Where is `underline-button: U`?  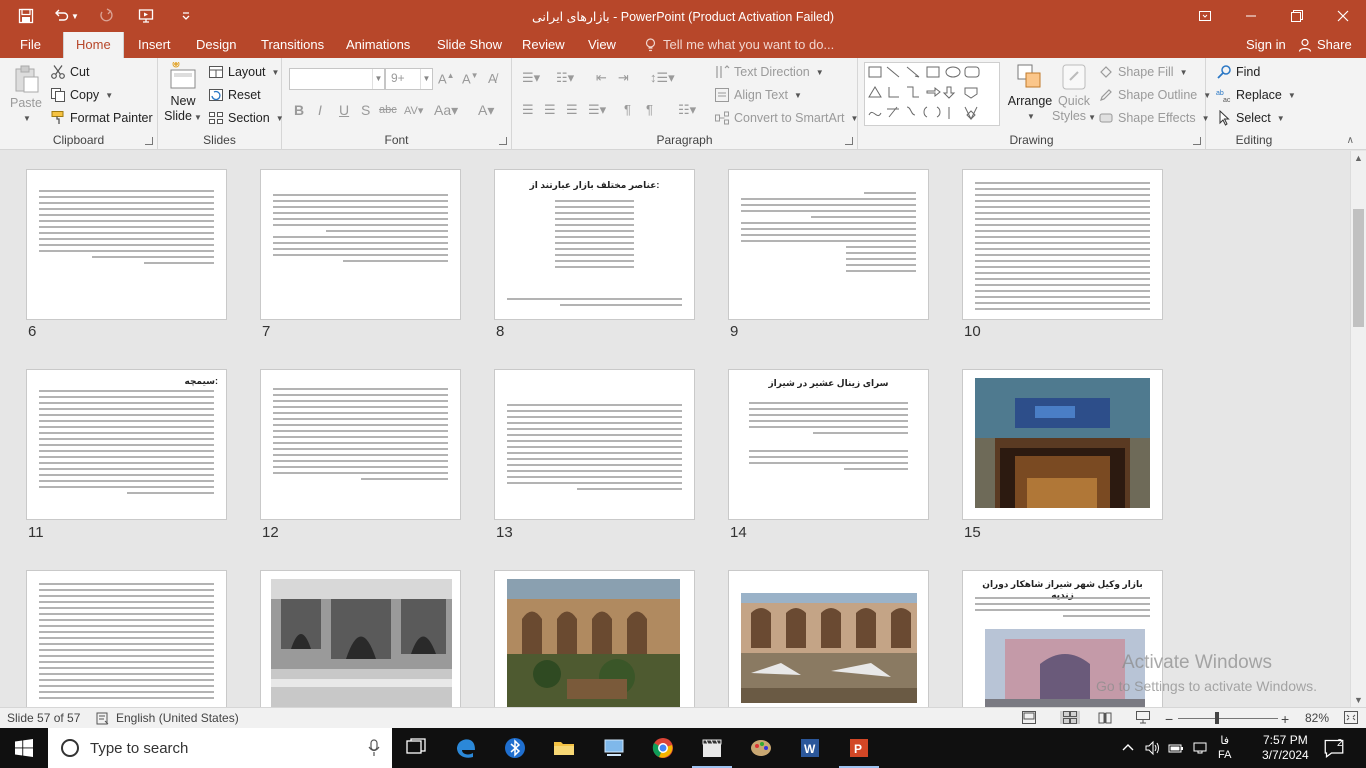
underline-button: U is located at coordinates (344, 110).